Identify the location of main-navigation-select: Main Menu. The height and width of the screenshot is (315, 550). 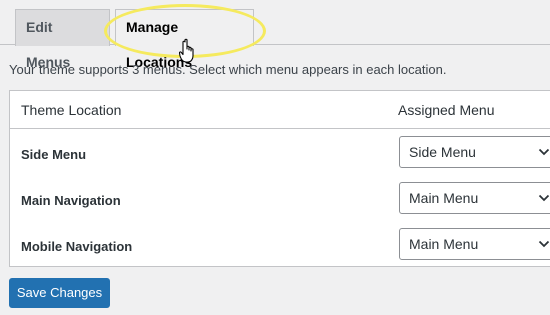
(474, 198).